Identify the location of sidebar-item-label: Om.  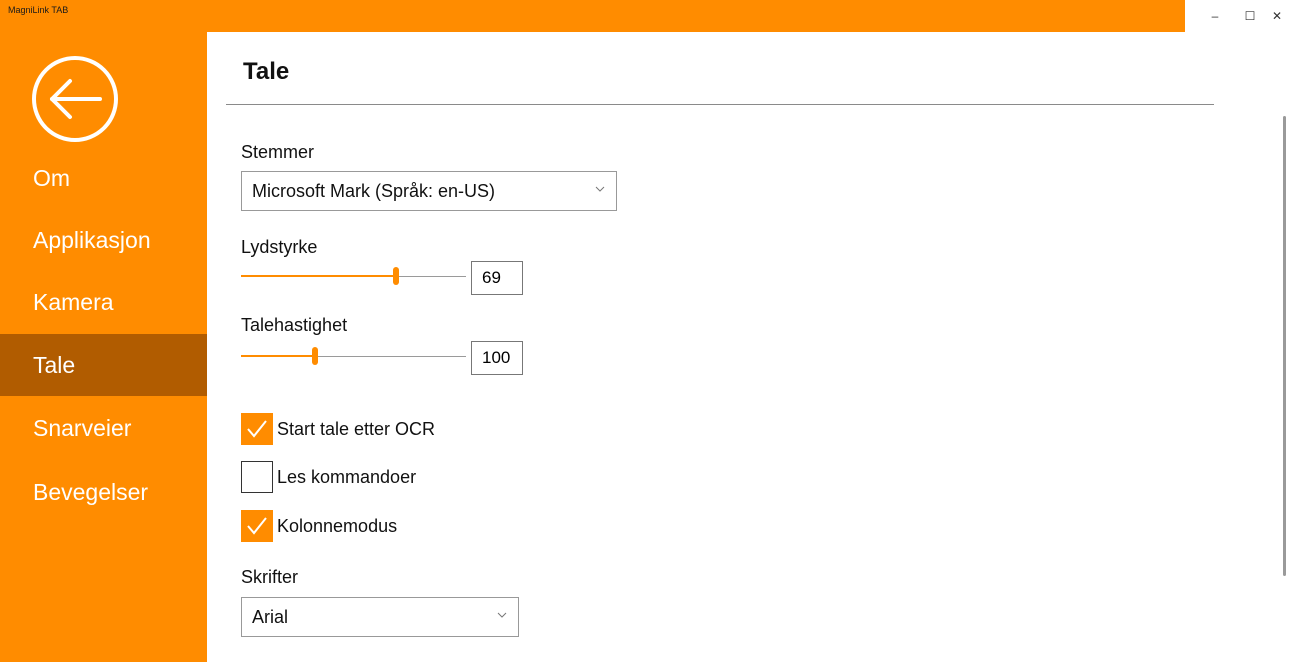
(52, 177).